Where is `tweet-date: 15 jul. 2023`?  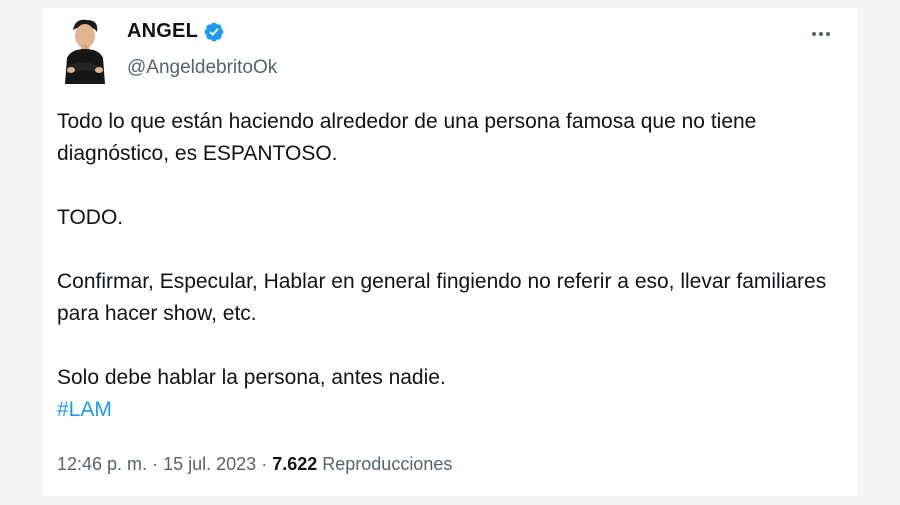
tweet-date: 15 jul. 2023 is located at coordinates (209, 464).